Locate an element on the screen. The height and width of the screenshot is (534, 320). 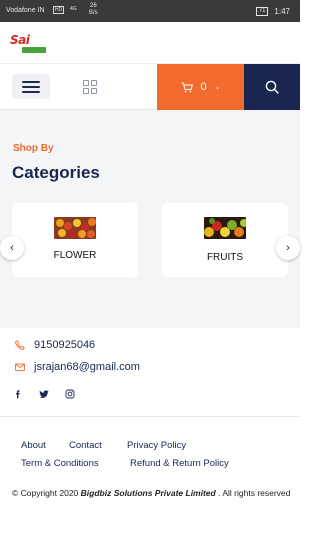
footer-link-refund-policy: Refund & Return Policy is located at coordinates (179, 463).